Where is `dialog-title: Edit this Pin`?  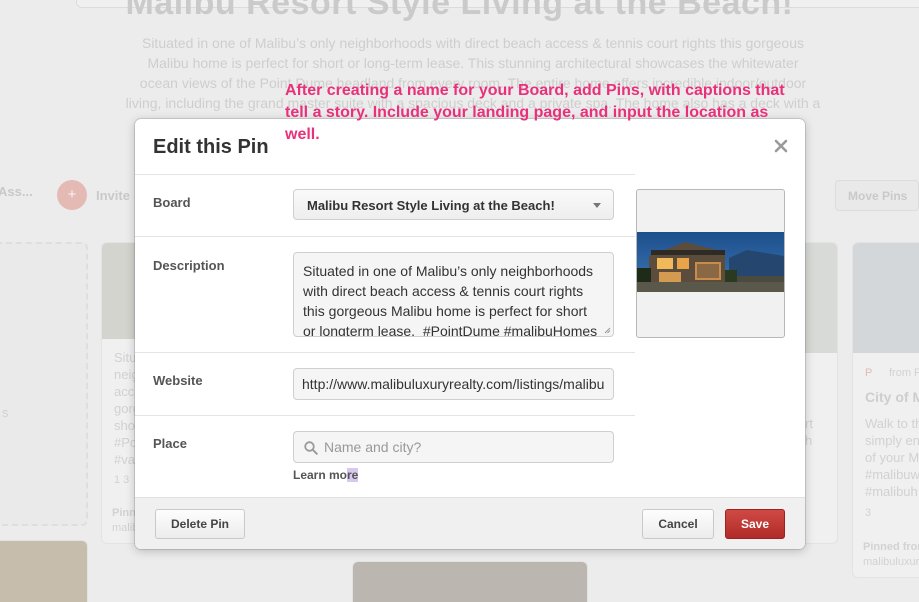 dialog-title: Edit this Pin is located at coordinates (211, 147).